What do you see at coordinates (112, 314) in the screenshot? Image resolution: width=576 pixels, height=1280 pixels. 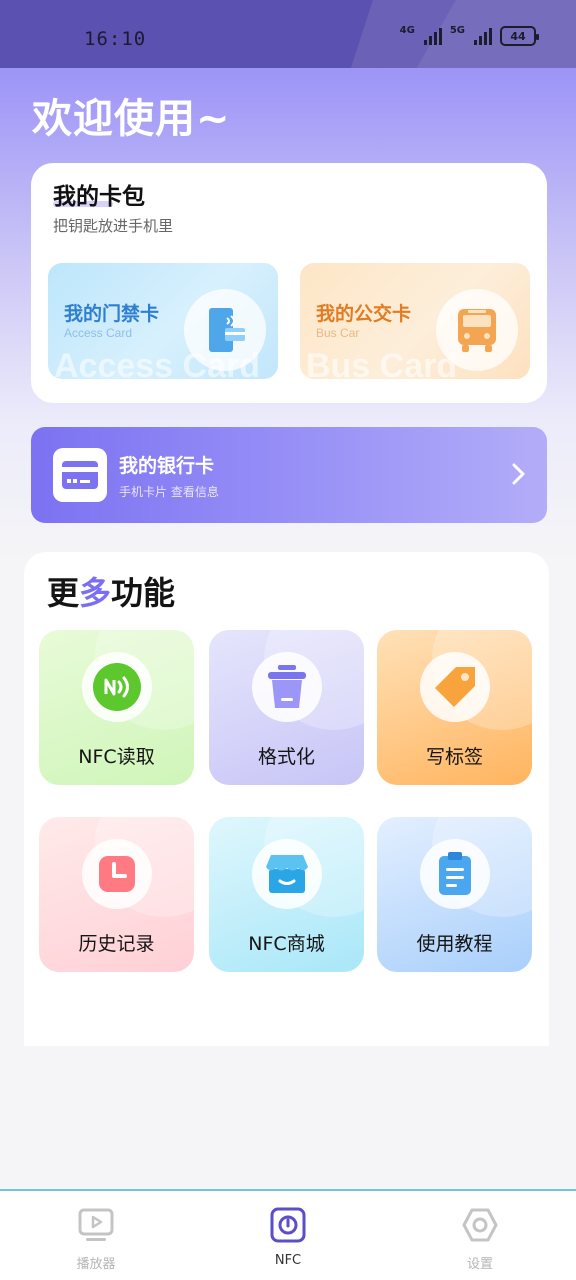 I see `access-card-title: 我的门禁卡` at bounding box center [112, 314].